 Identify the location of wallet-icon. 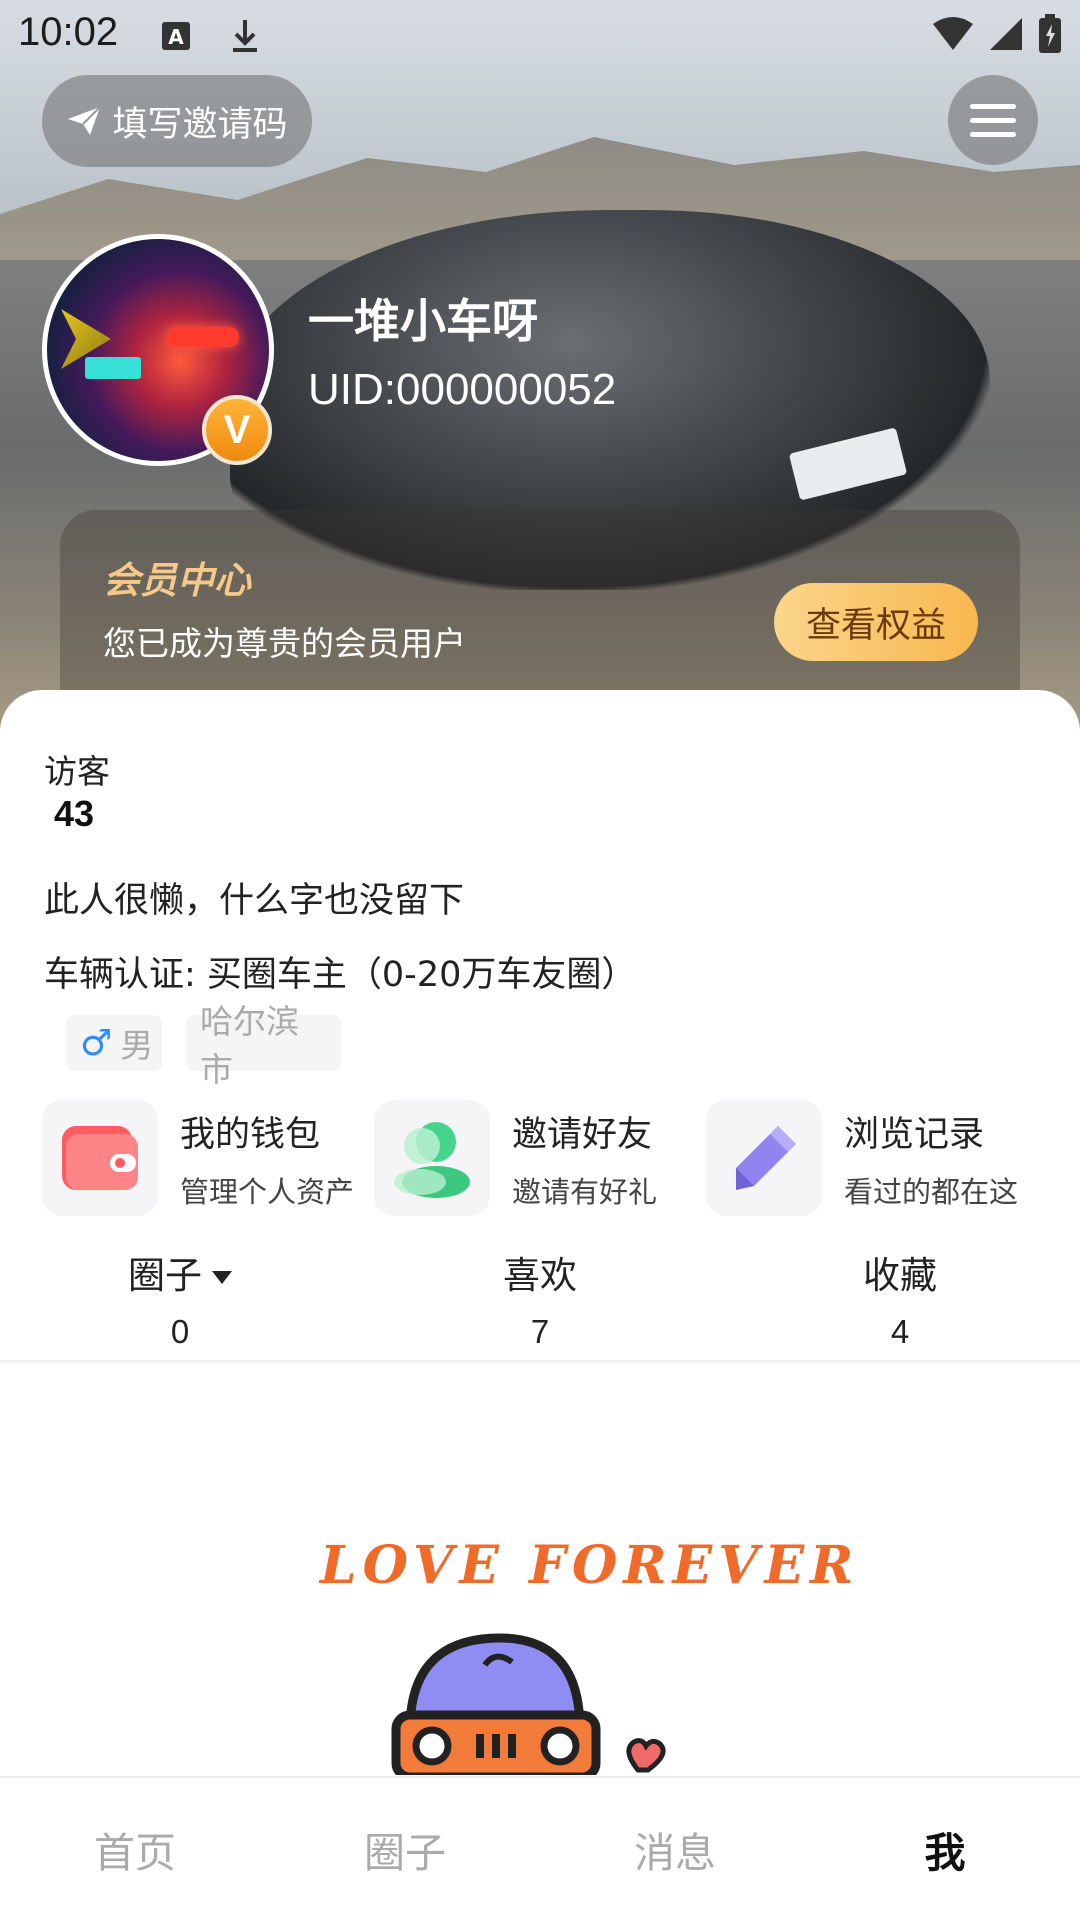
(100, 1158).